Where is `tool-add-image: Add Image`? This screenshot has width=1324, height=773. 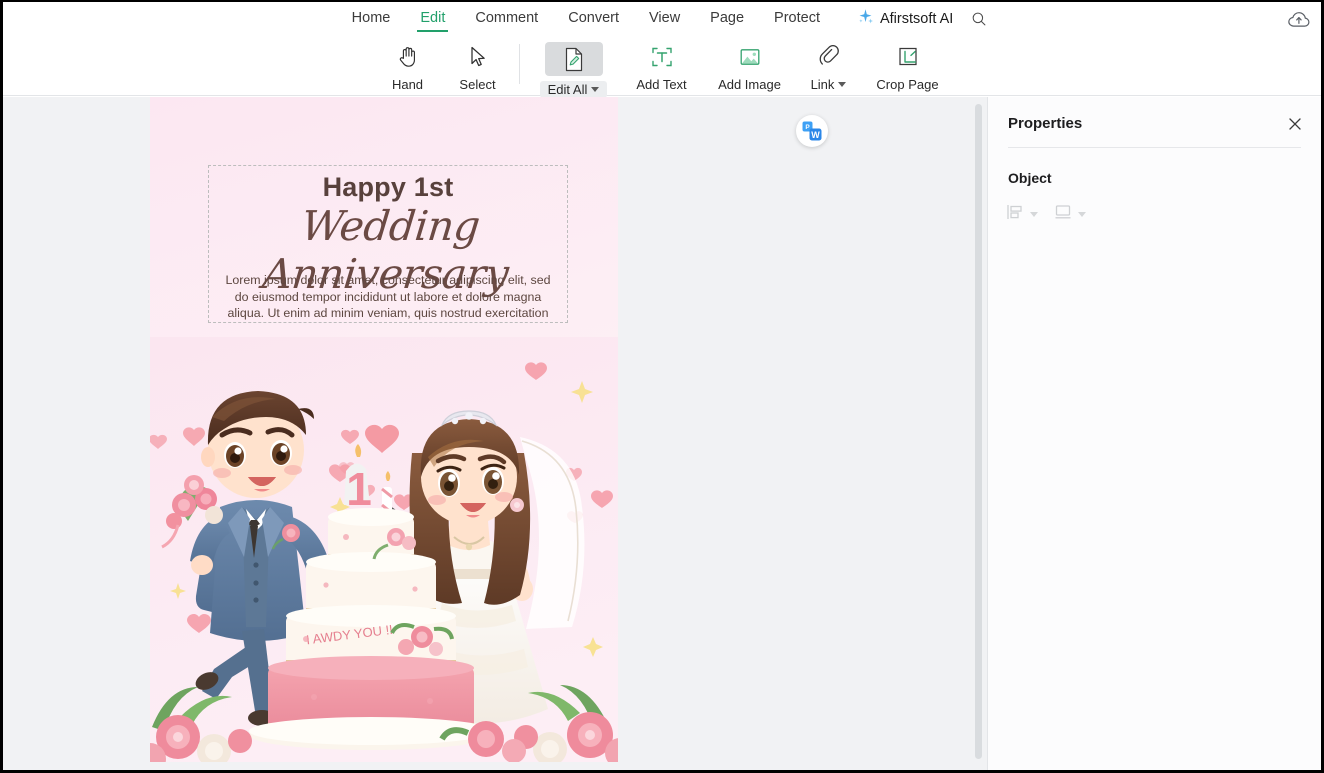
tool-add-image: Add Image is located at coordinates (750, 66).